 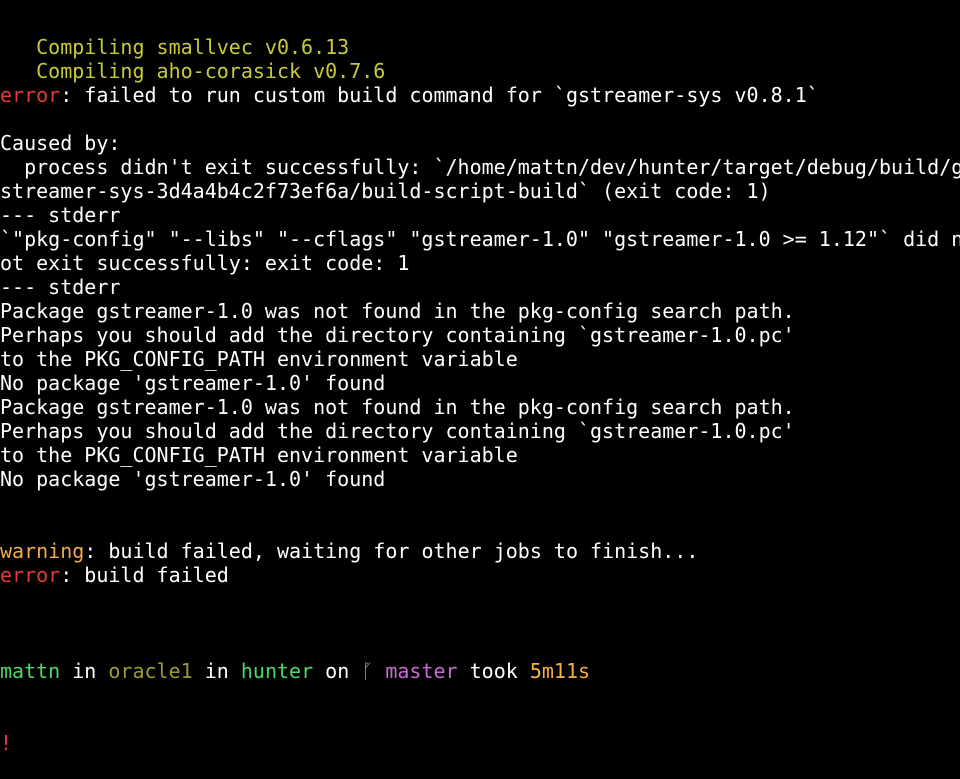 What do you see at coordinates (144, 575) in the screenshot?
I see `output-text: : build failed` at bounding box center [144, 575].